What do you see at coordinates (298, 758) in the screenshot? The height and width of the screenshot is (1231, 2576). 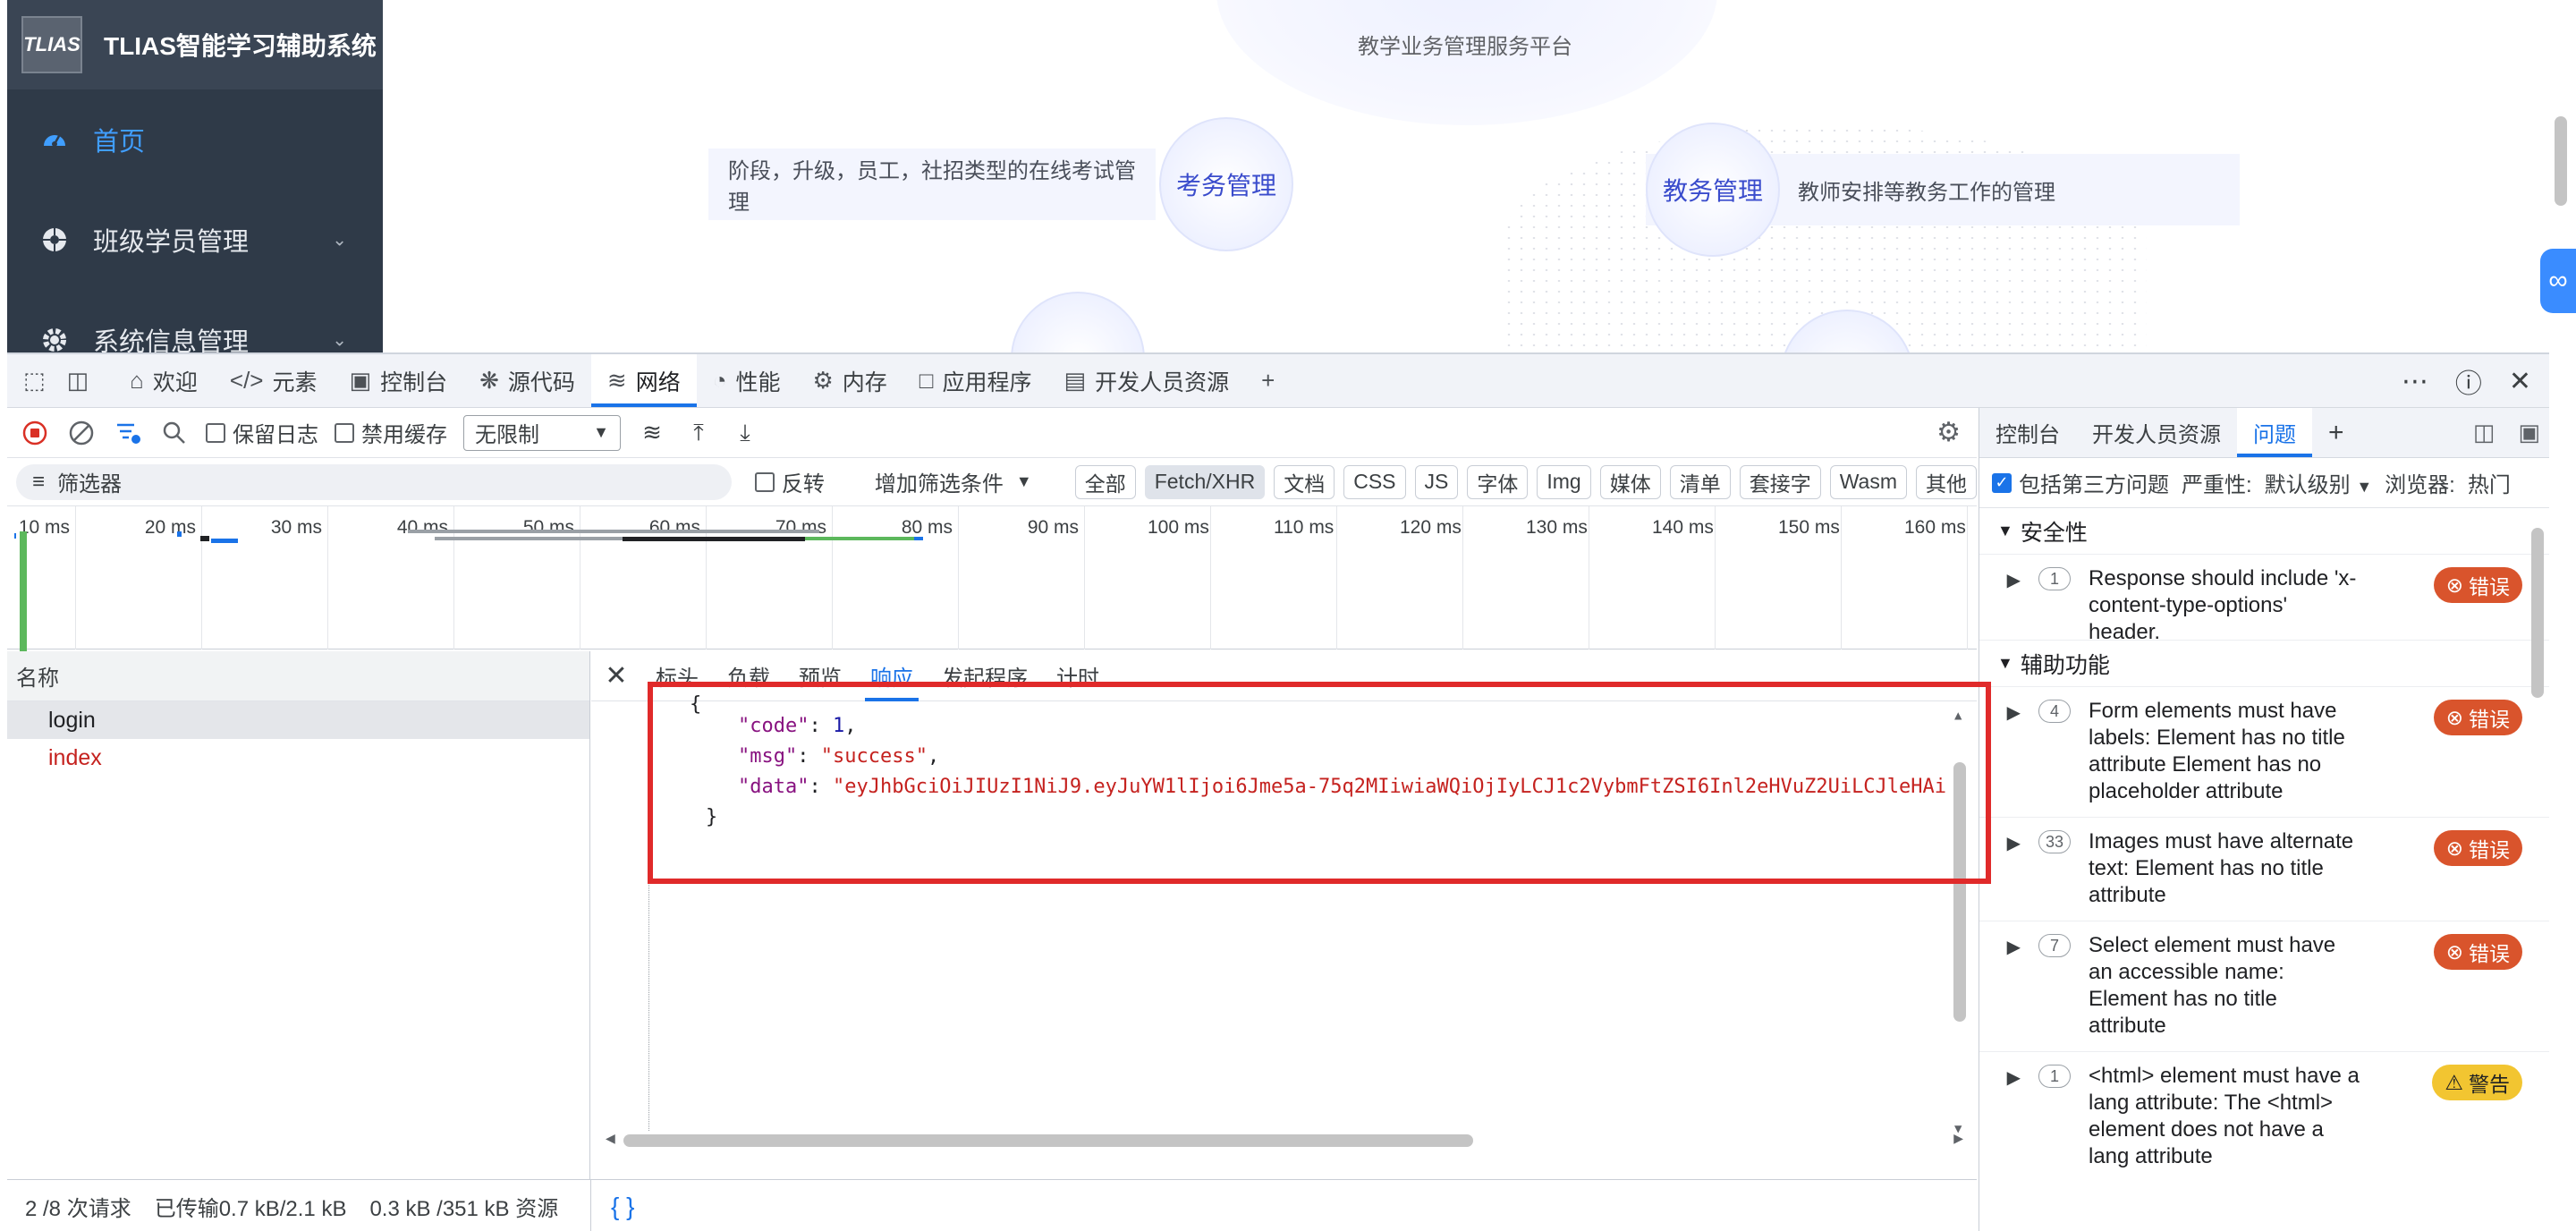 I see `request-row-index: index` at bounding box center [298, 758].